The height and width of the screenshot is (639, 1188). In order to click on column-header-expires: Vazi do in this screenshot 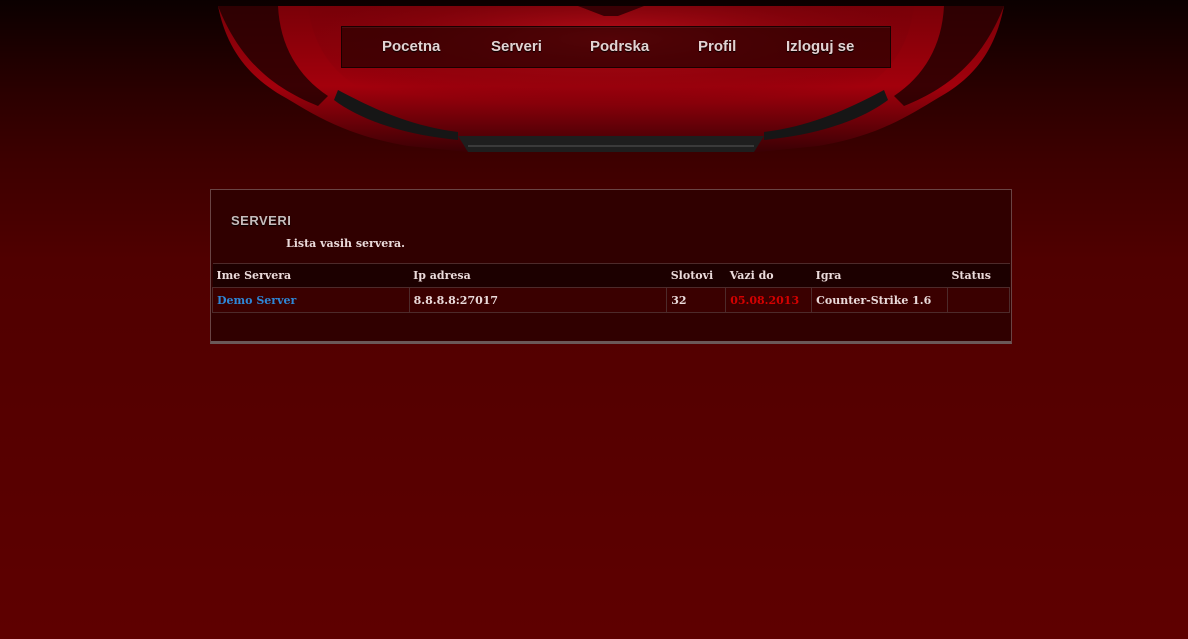, I will do `click(768, 275)`.